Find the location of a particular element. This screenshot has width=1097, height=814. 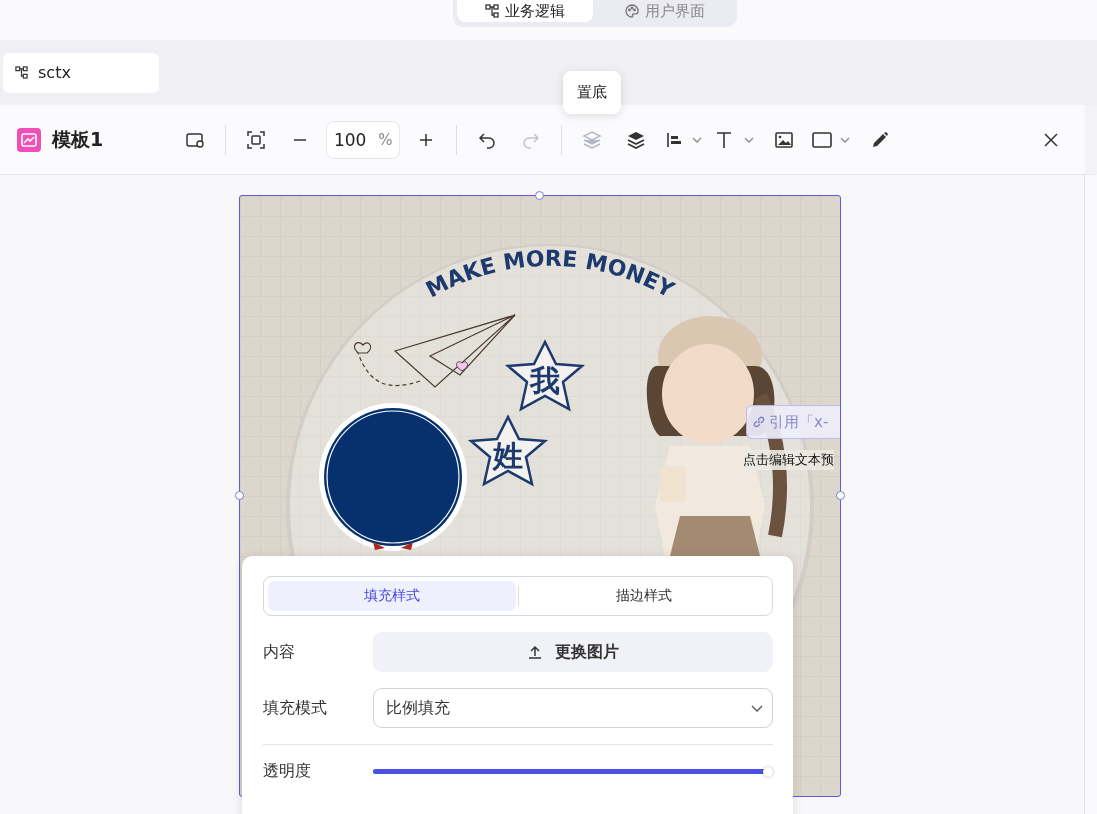

upload-icon is located at coordinates (535, 652).